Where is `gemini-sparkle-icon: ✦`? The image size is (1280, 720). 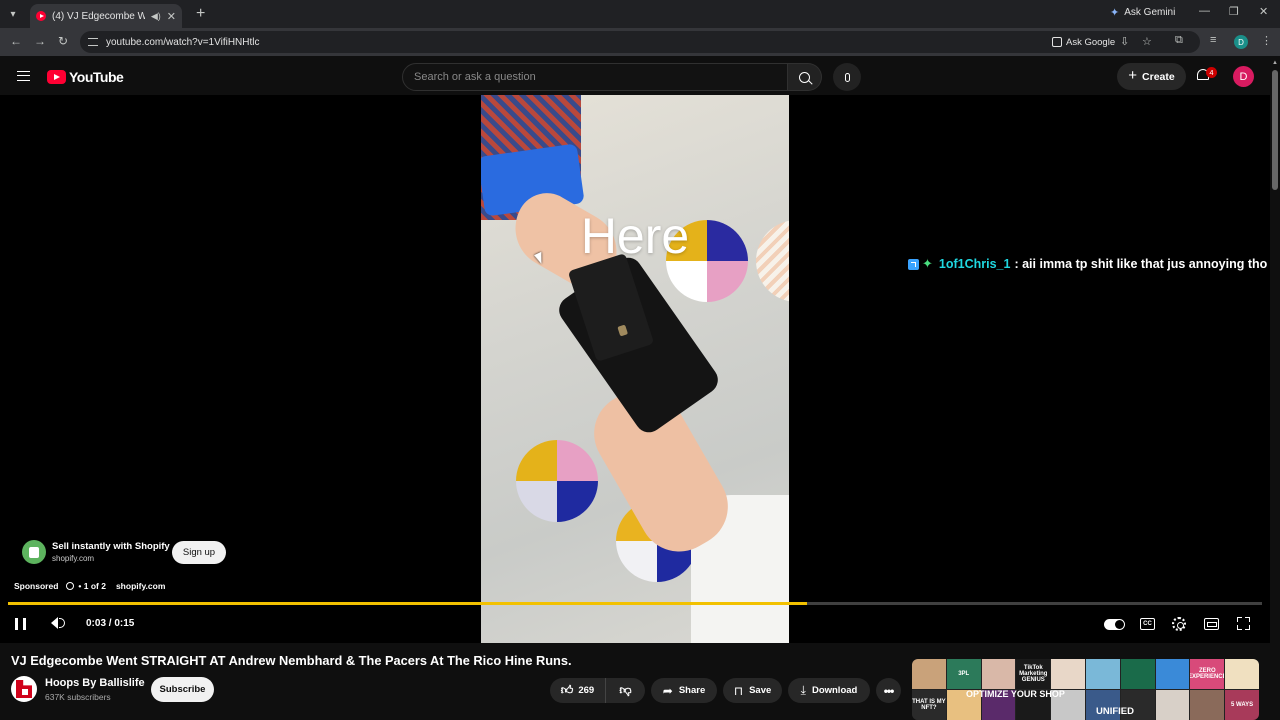 gemini-sparkle-icon: ✦ is located at coordinates (1115, 13).